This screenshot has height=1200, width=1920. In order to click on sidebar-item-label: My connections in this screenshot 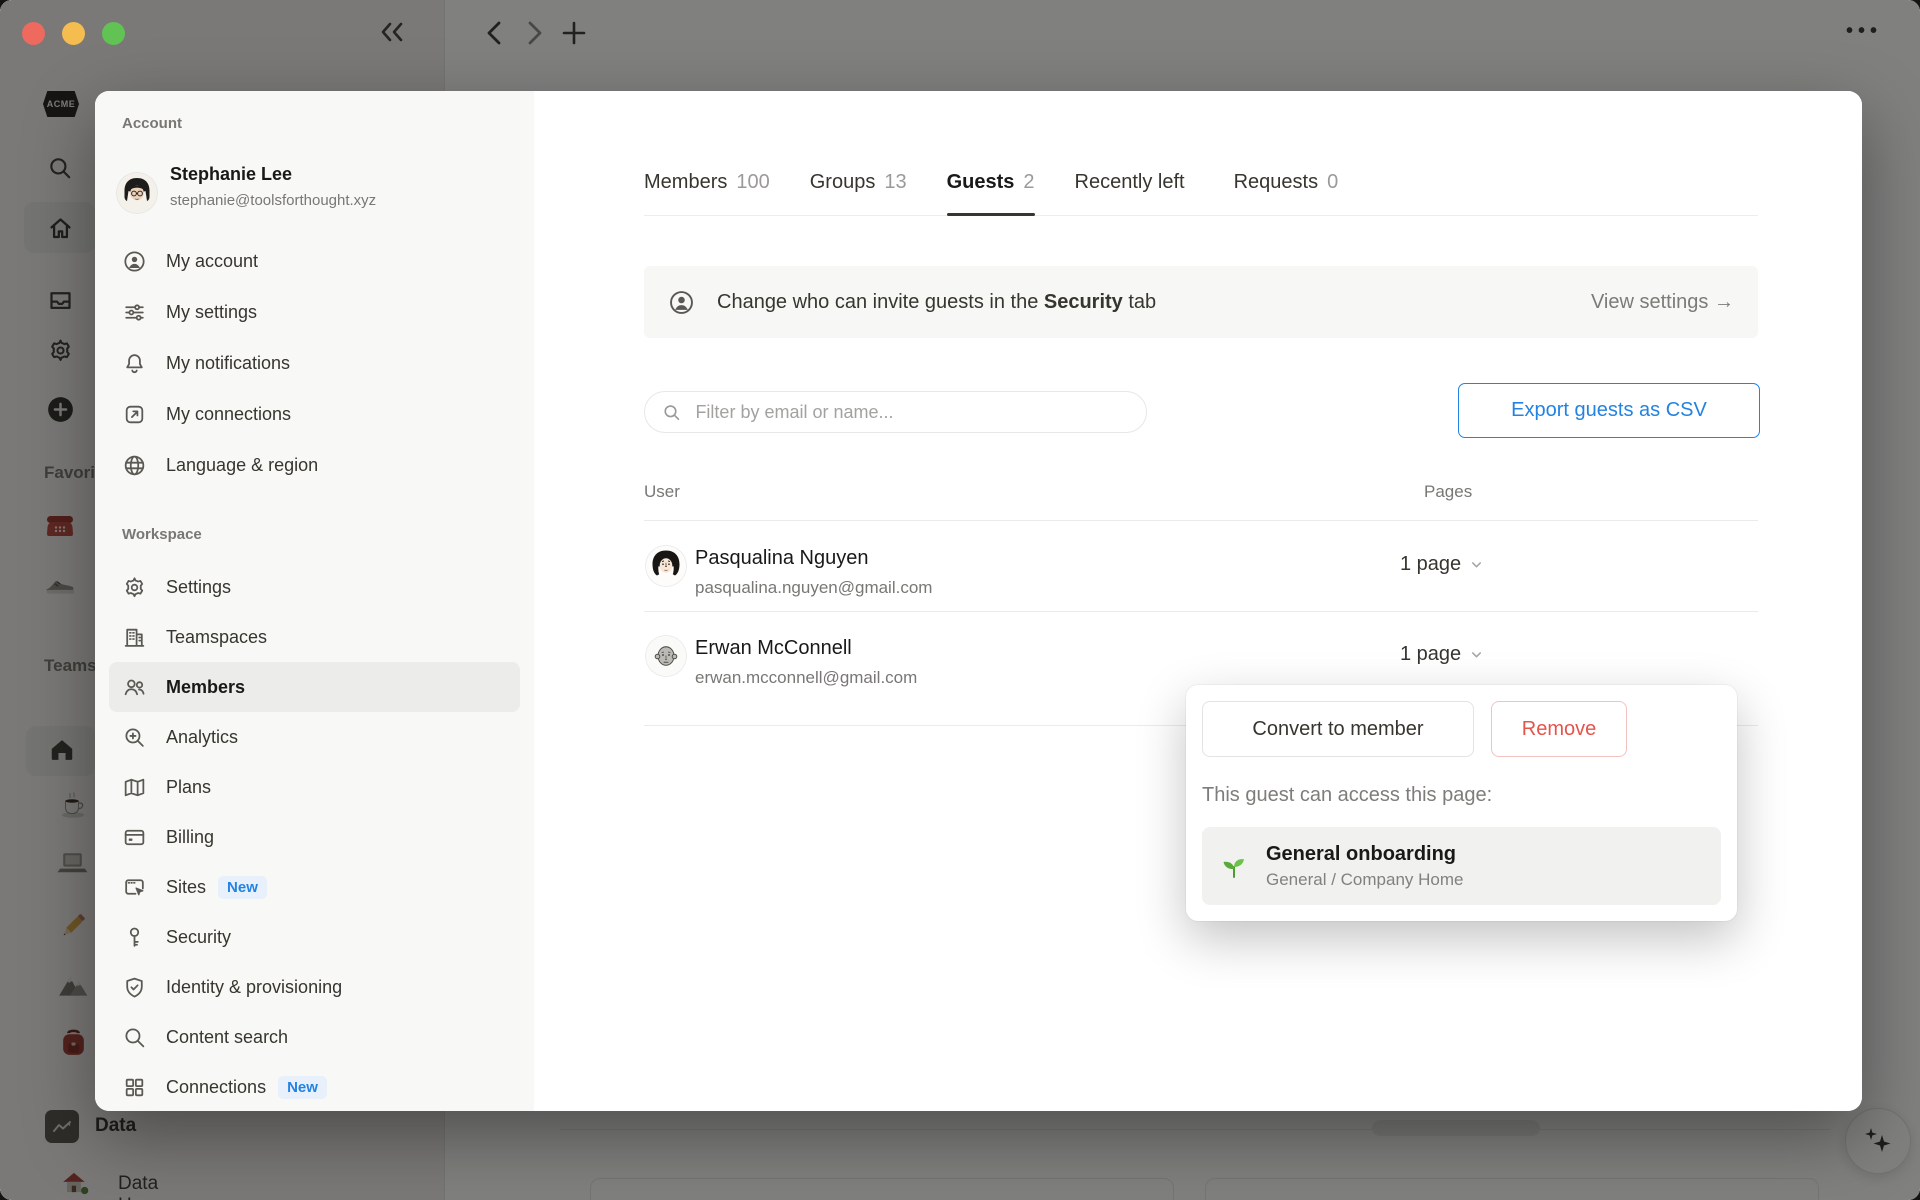, I will do `click(229, 413)`.